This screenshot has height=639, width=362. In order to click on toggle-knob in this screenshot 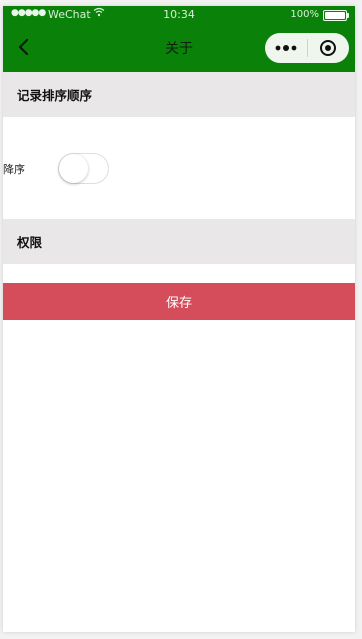, I will do `click(73, 168)`.